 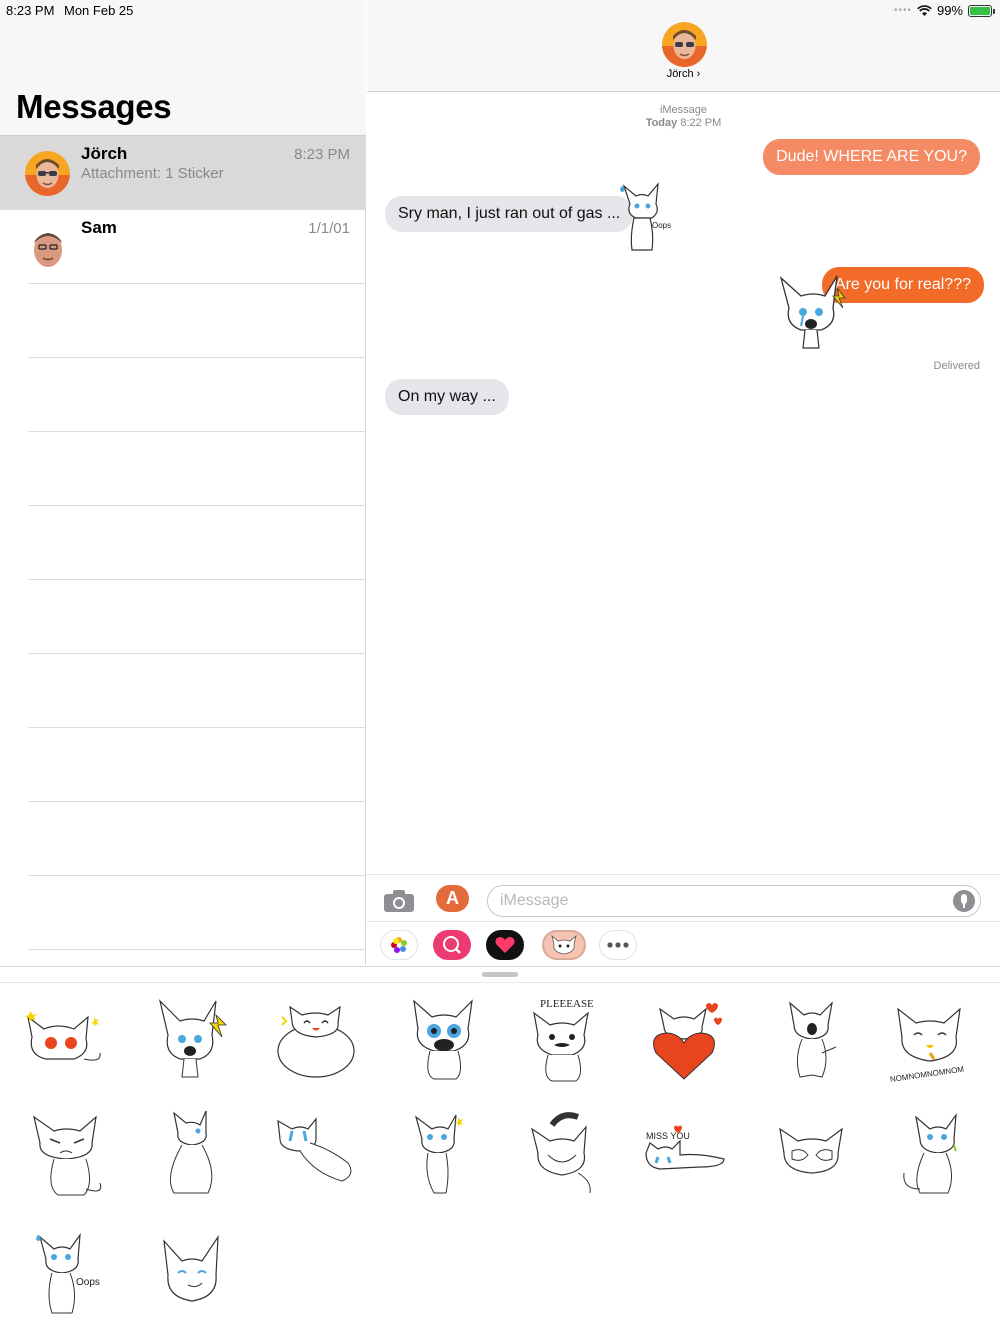 I want to click on sticker-lying-crying-cat, so click(x=315, y=1154).